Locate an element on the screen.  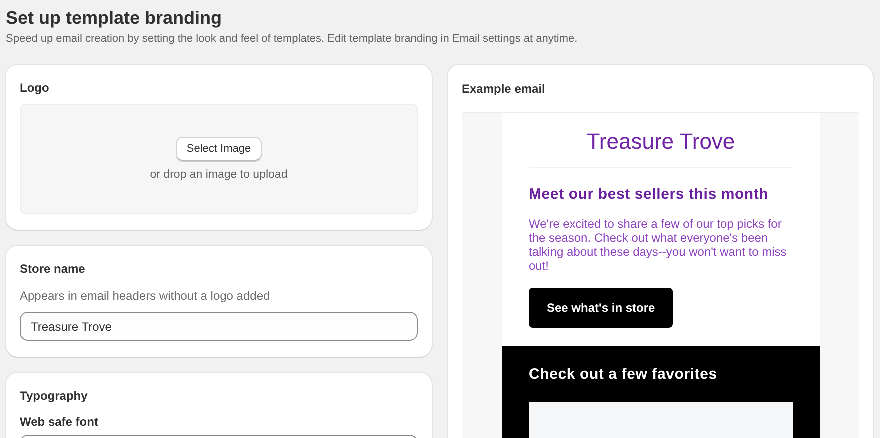
image-drop-zone: Select Image or drop an image to upload is located at coordinates (219, 159).